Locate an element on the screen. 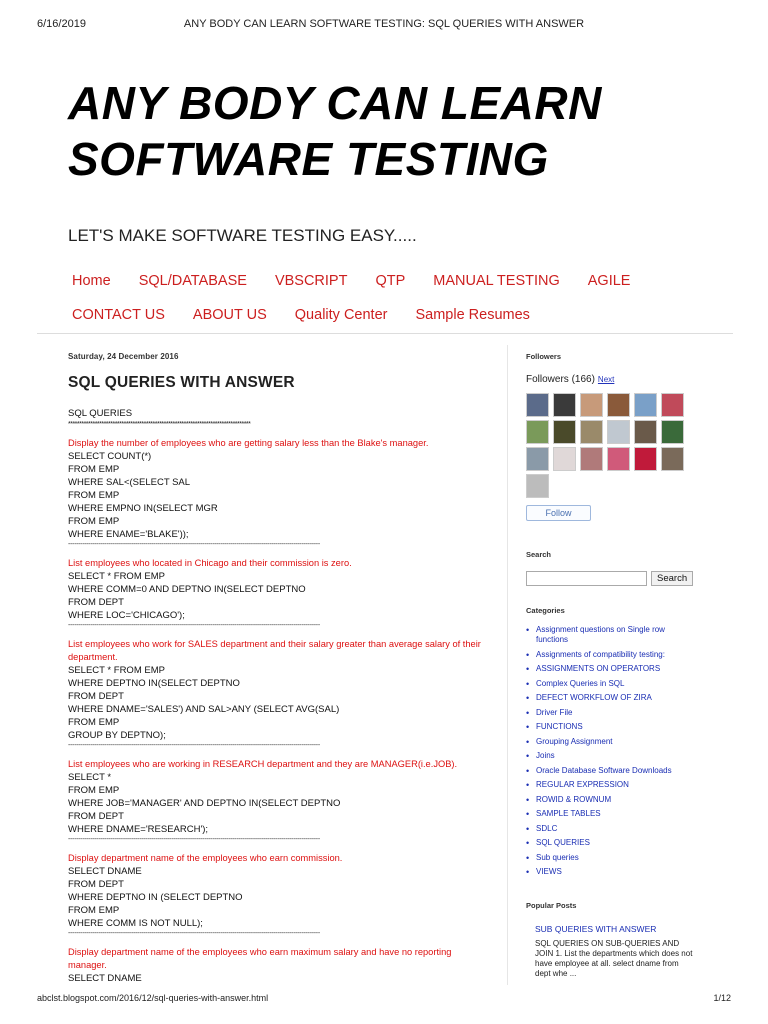 This screenshot has height=1024, width=768. nav-link-sample-resumes: Sample Resumes is located at coordinates (472, 315).